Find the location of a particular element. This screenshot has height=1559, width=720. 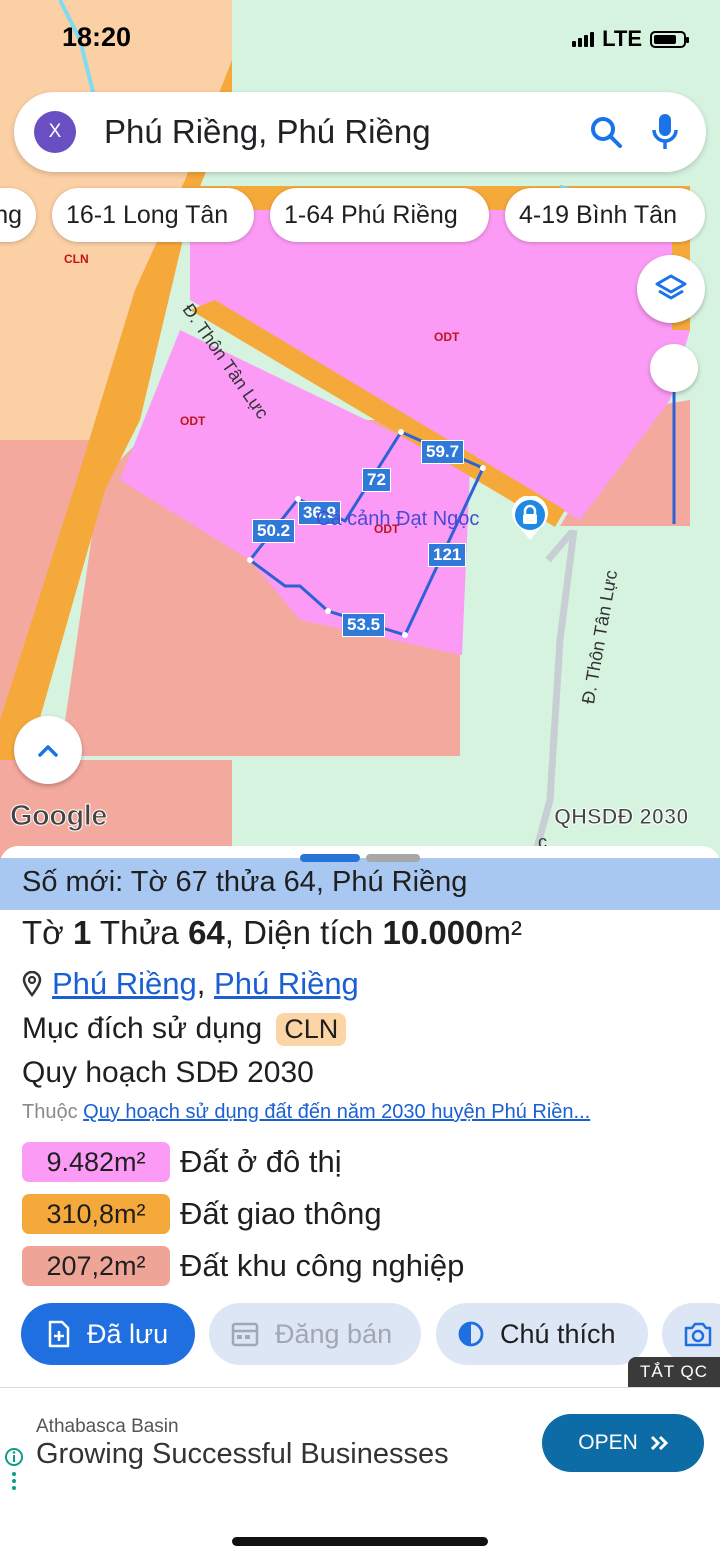

poi-marker-icon is located at coordinates (530, 518).